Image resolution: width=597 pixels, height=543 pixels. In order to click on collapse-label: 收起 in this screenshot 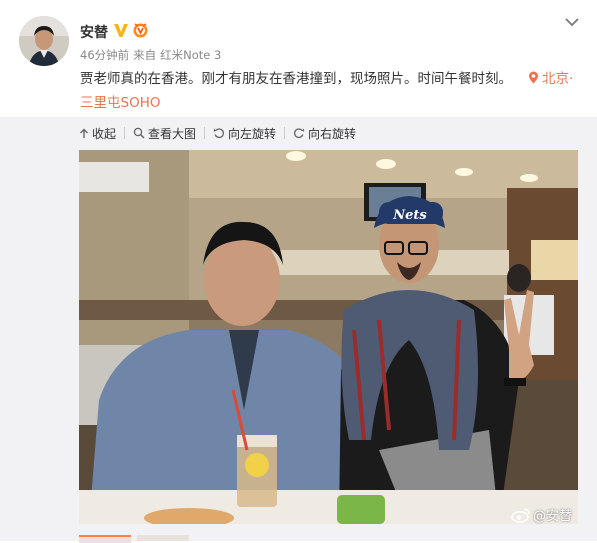, I will do `click(104, 133)`.